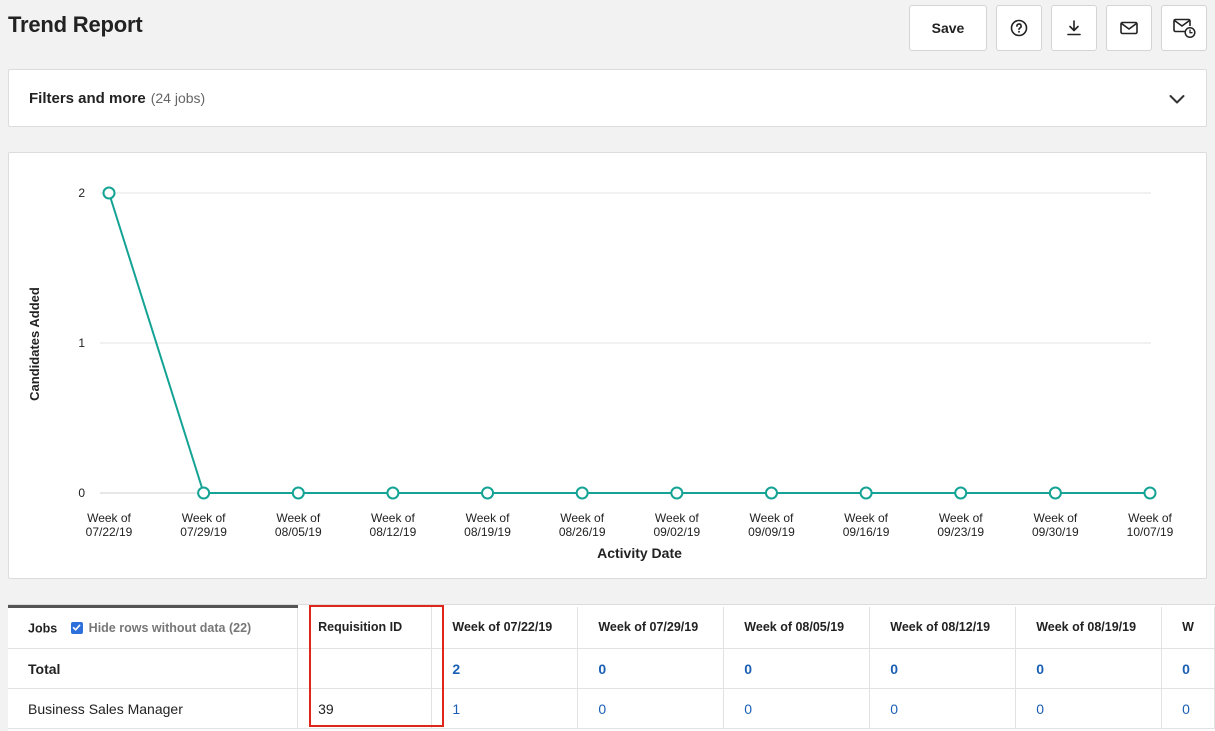 Image resolution: width=1215 pixels, height=731 pixels. Describe the element at coordinates (170, 627) in the screenshot. I see `hide-rows-label: Hide rows without data (22)` at that location.